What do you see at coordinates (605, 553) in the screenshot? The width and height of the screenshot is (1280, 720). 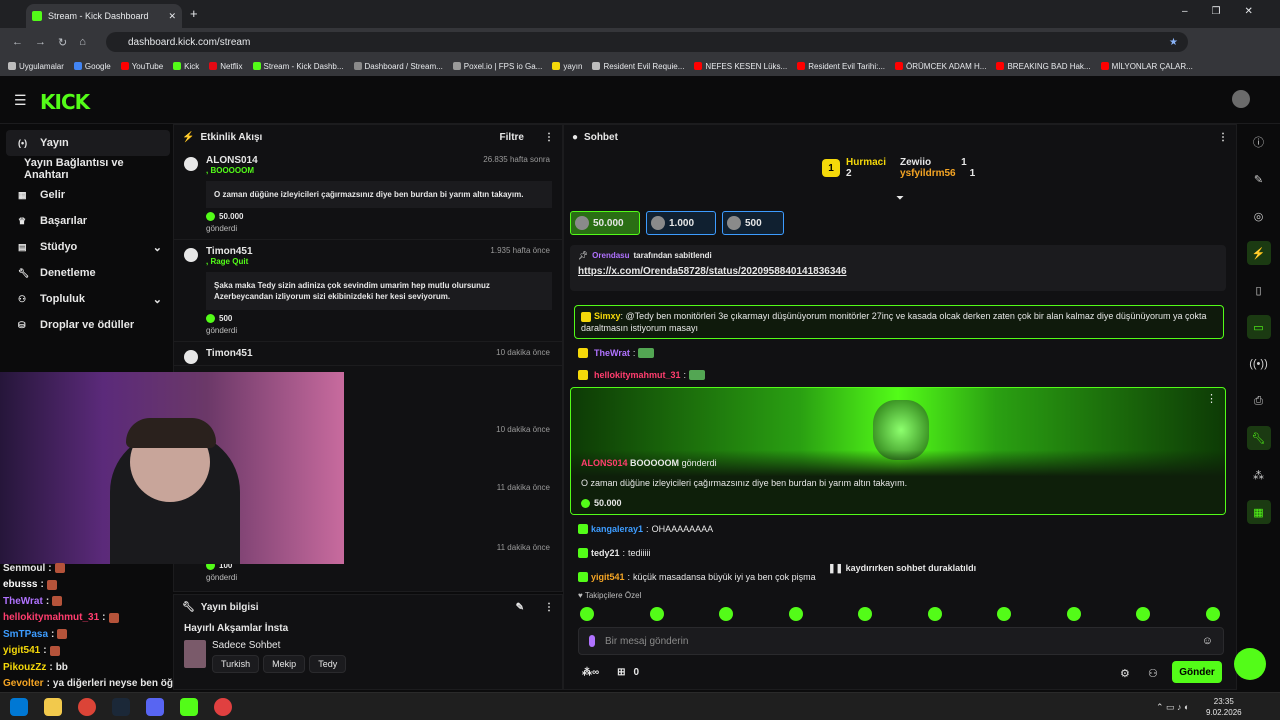 I see `chat-username: tedy21` at bounding box center [605, 553].